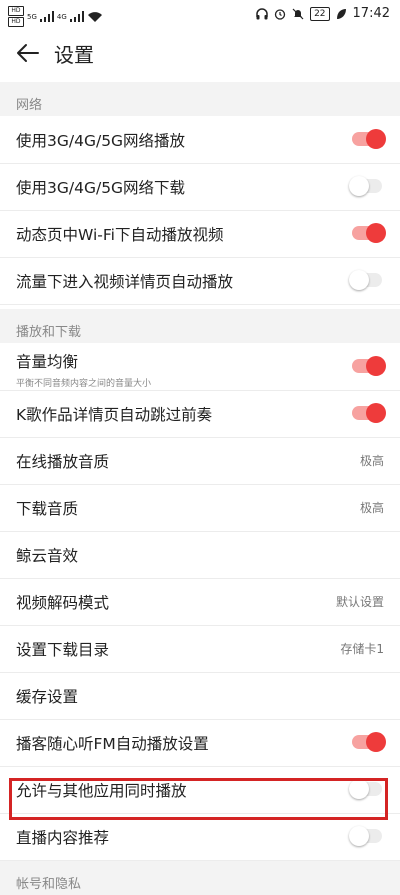  What do you see at coordinates (101, 141) in the screenshot?
I see `setting-label: 使用3G/4G/5G网络播放` at bounding box center [101, 141].